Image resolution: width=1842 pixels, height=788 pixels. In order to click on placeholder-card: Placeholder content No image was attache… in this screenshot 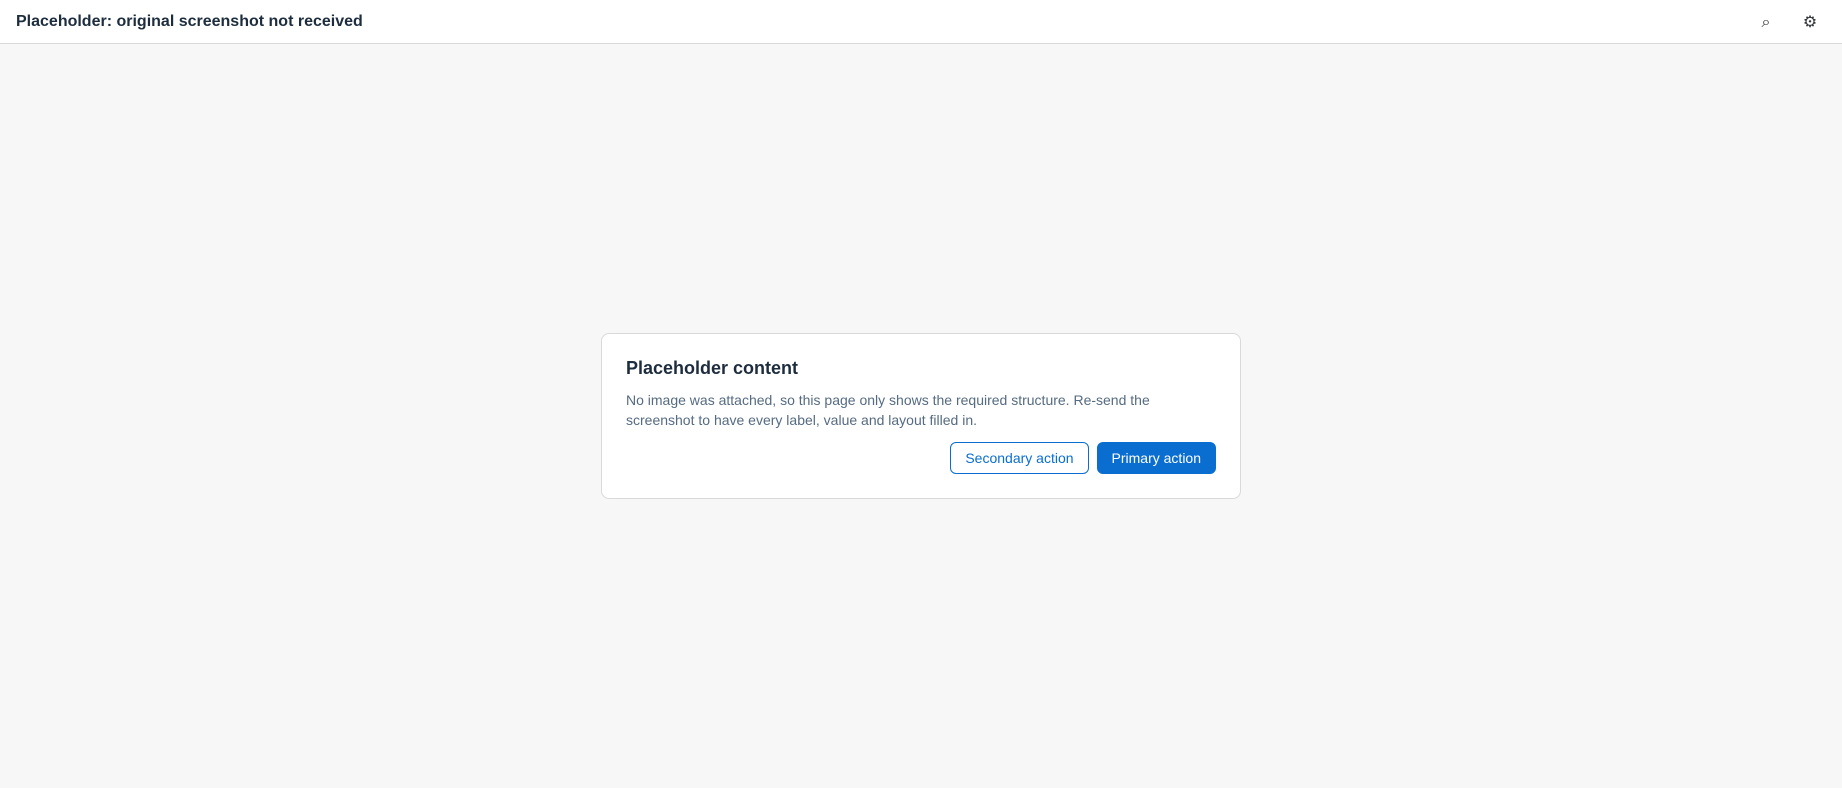, I will do `click(921, 416)`.